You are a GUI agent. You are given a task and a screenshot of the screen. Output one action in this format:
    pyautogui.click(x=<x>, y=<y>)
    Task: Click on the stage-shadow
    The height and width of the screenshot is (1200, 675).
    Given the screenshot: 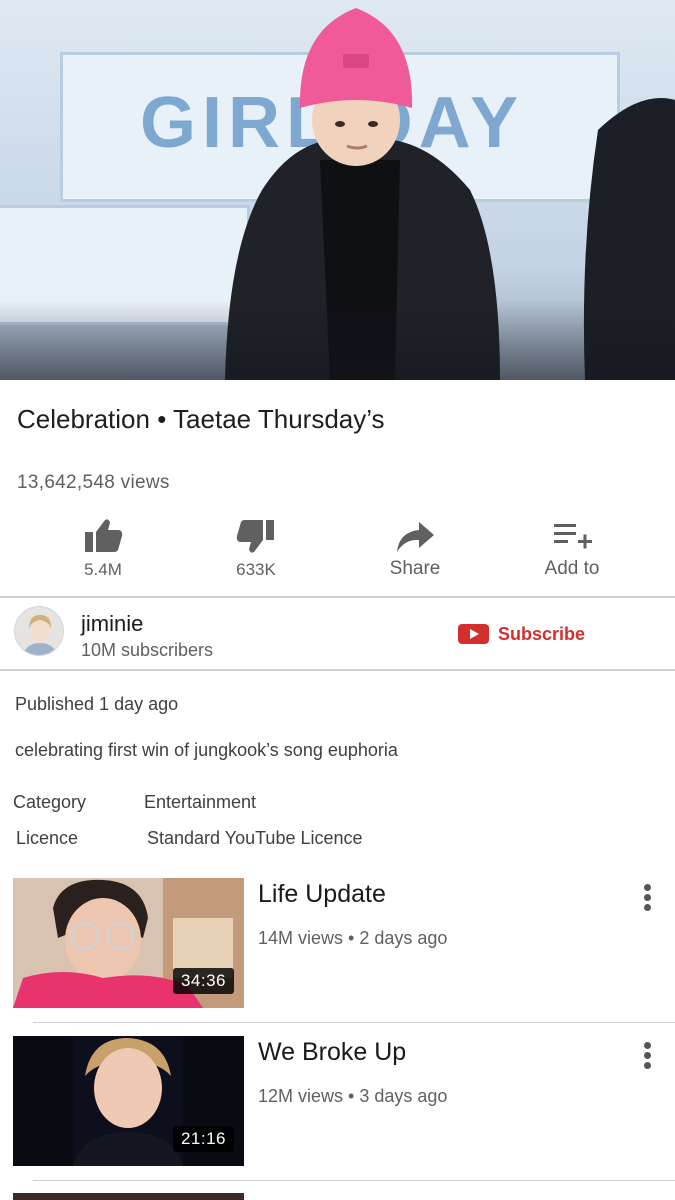 What is the action you would take?
    pyautogui.click(x=337, y=340)
    